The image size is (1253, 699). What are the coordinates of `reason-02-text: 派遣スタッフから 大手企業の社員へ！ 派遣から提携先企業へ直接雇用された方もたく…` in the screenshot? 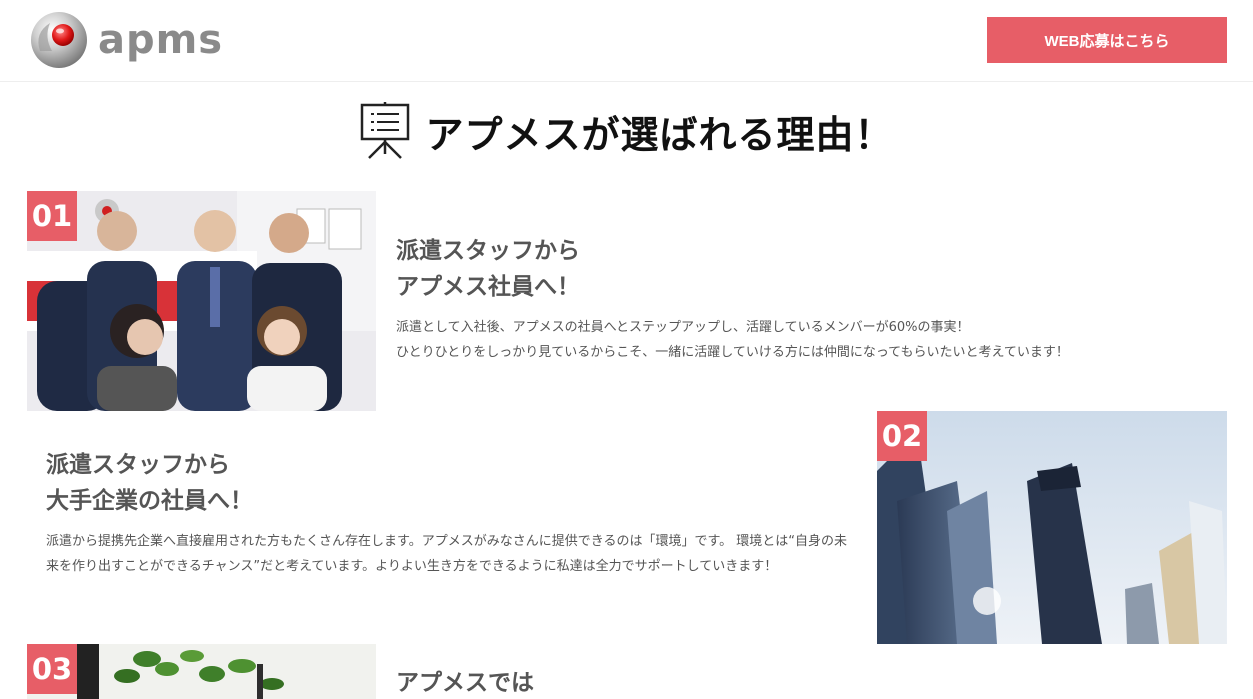 It's located at (452, 513).